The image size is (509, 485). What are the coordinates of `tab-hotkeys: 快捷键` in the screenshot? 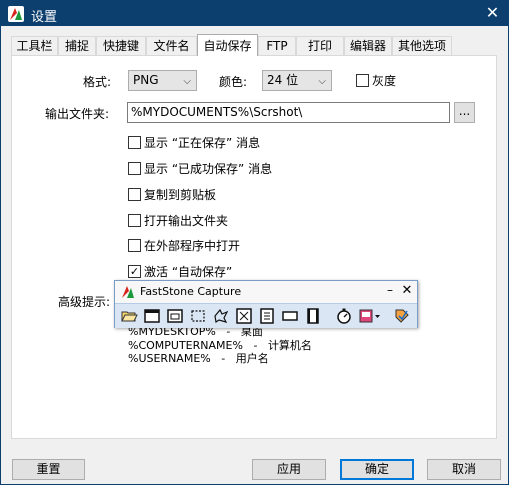 It's located at (121, 45).